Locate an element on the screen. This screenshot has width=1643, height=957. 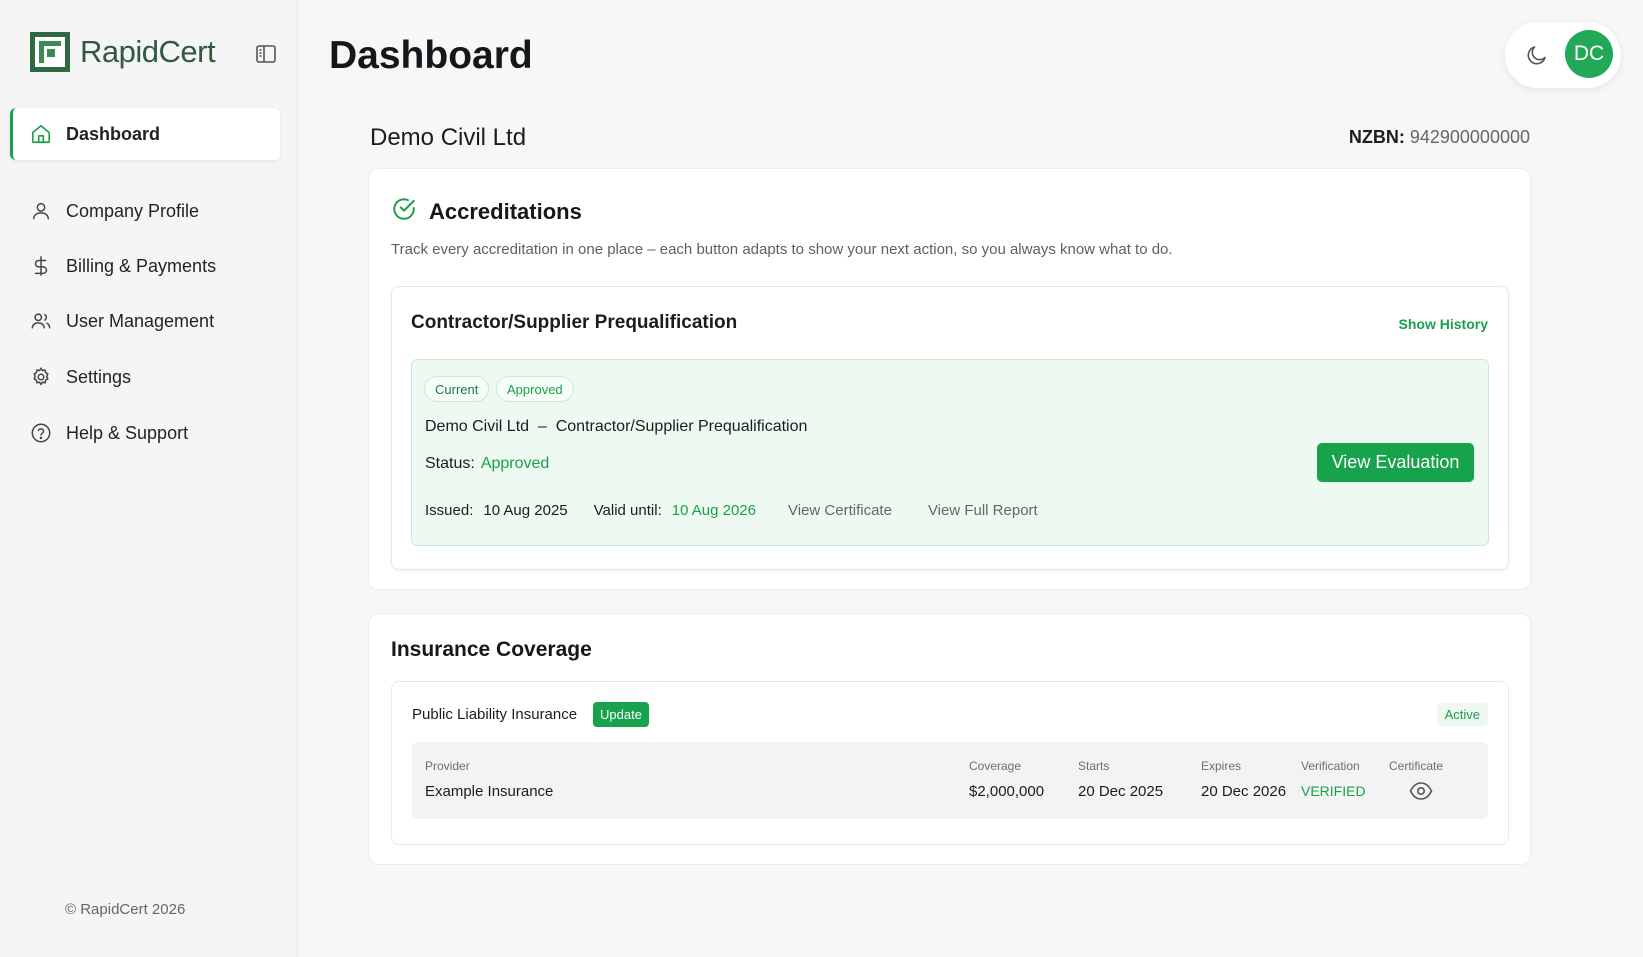
view-evaluation-button: View Evaluation is located at coordinates (1395, 462).